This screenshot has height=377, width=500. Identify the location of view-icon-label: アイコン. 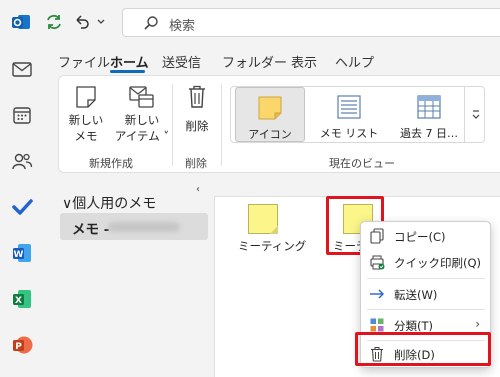
(270, 134).